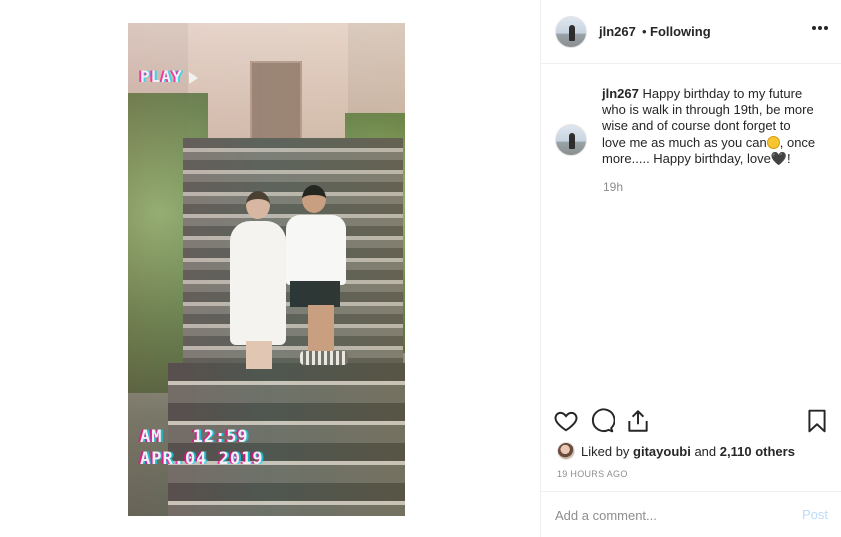  What do you see at coordinates (605, 451) in the screenshot?
I see `liked-prefix: Liked by` at bounding box center [605, 451].